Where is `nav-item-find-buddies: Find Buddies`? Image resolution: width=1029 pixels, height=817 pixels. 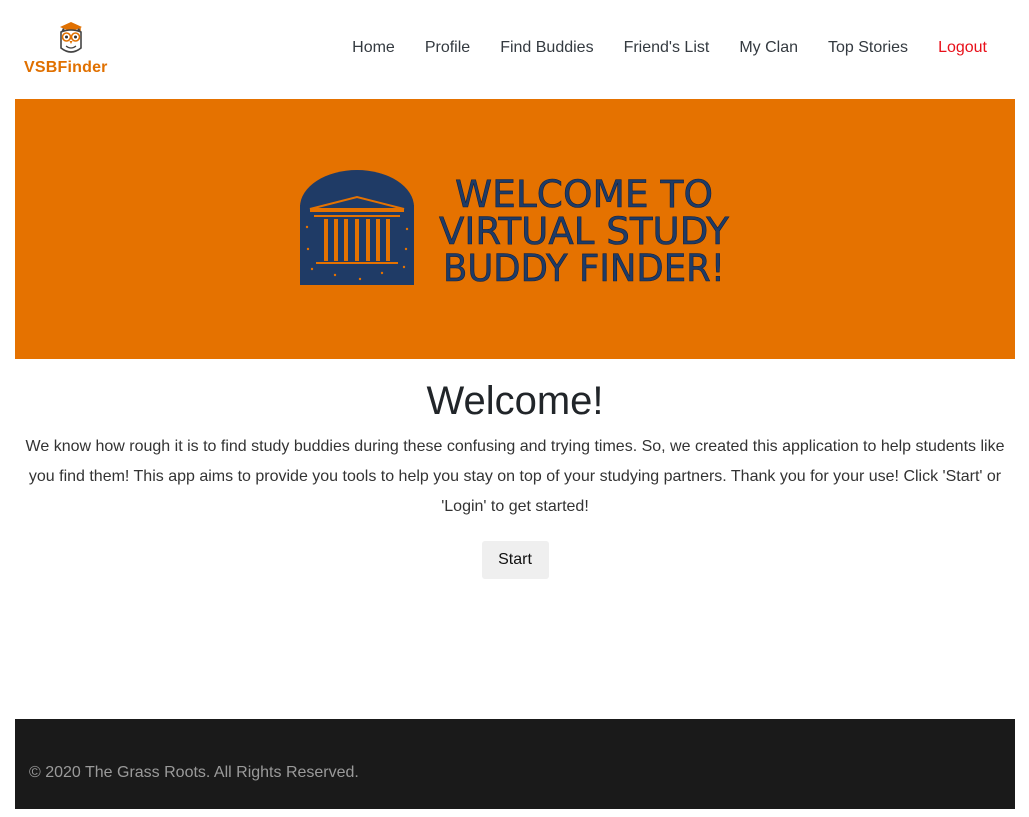
nav-item-find-buddies: Find Buddies is located at coordinates (546, 48).